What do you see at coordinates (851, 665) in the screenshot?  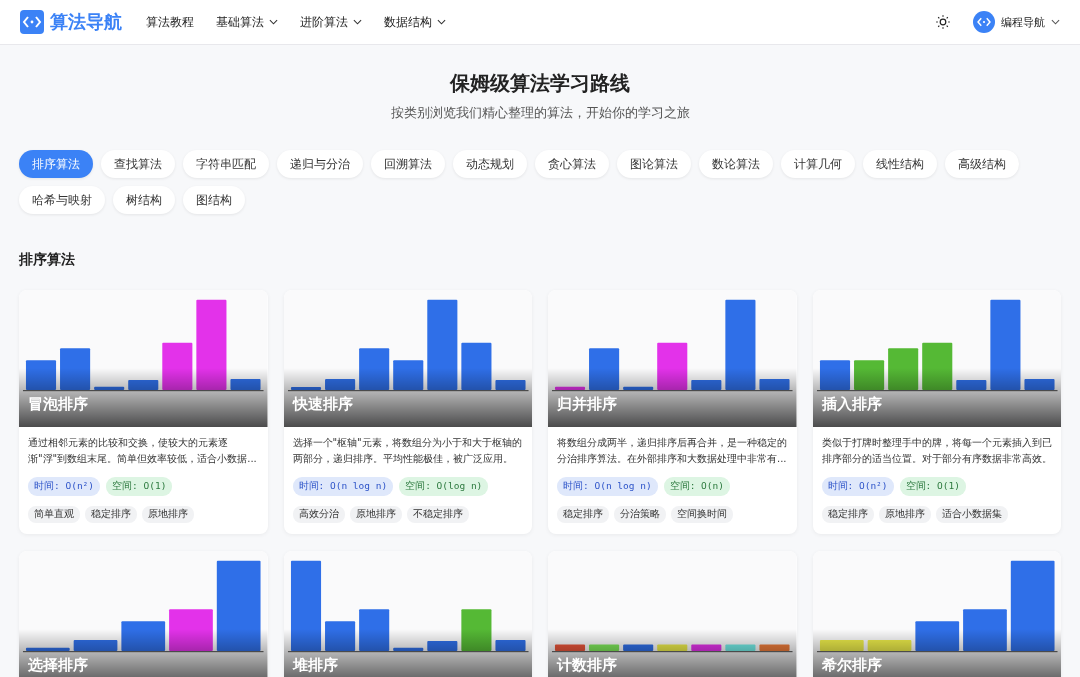 I see `card-title: 希尔排序` at bounding box center [851, 665].